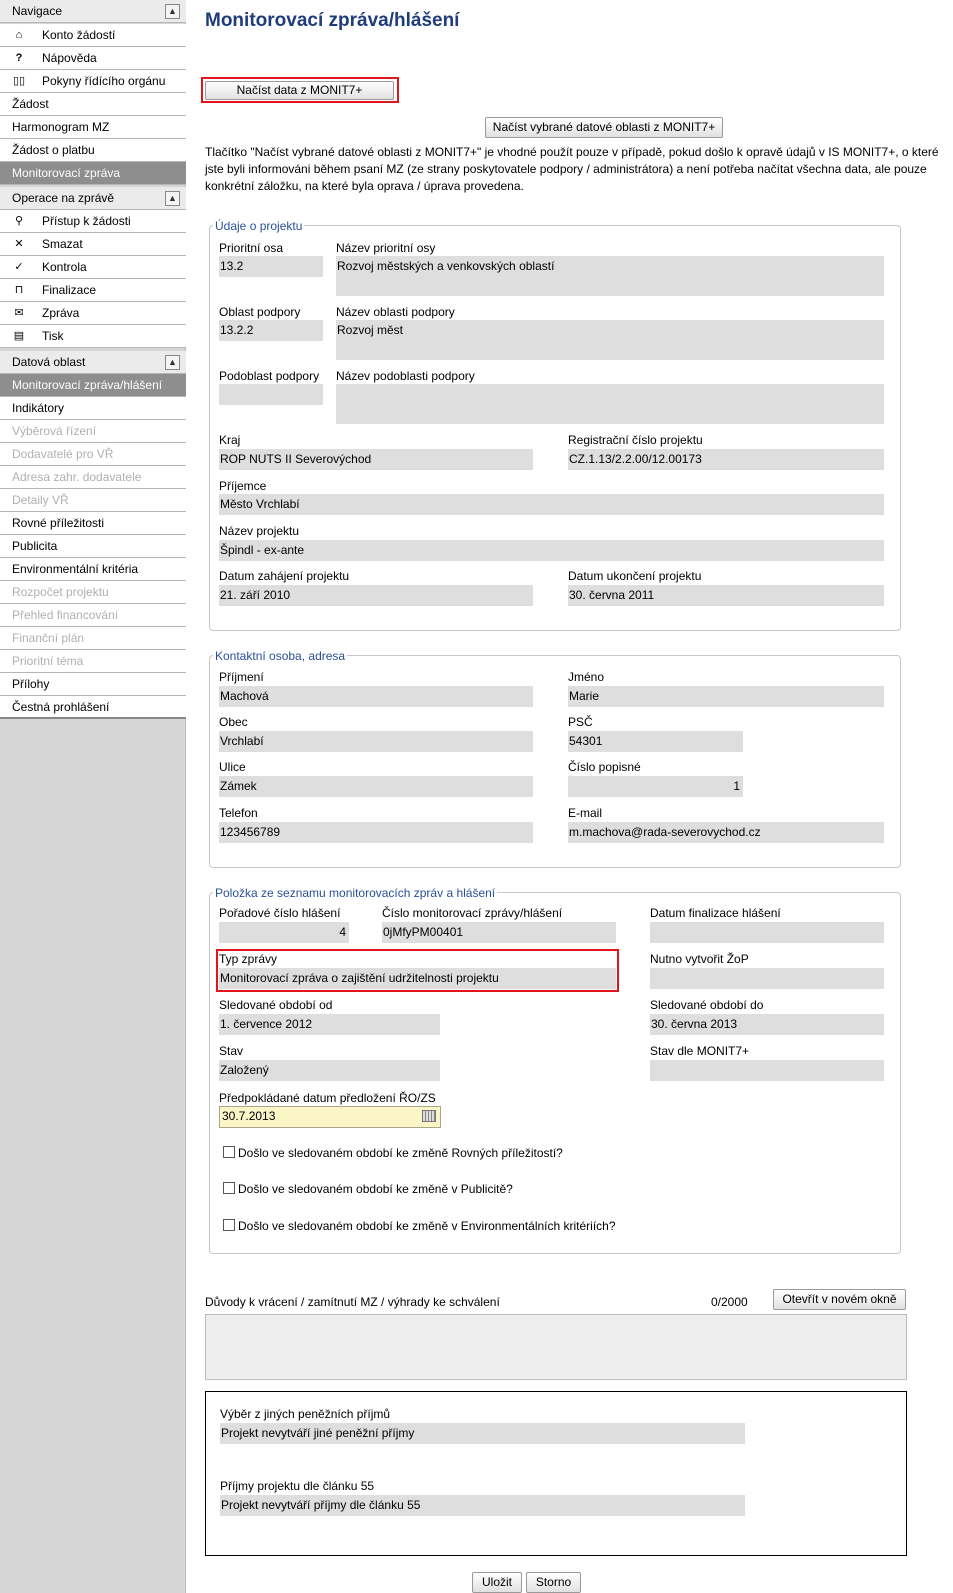 This screenshot has width=953, height=1593. What do you see at coordinates (551, 550) in the screenshot?
I see `nazev-projektu-value: Špindl - ex-ante` at bounding box center [551, 550].